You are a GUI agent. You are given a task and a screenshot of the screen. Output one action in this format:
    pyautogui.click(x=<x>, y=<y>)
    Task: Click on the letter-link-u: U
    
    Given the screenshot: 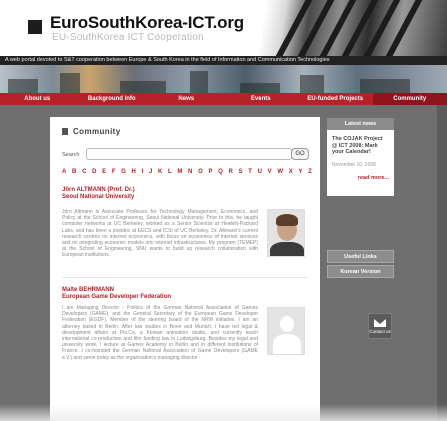 What is the action you would take?
    pyautogui.click(x=260, y=172)
    